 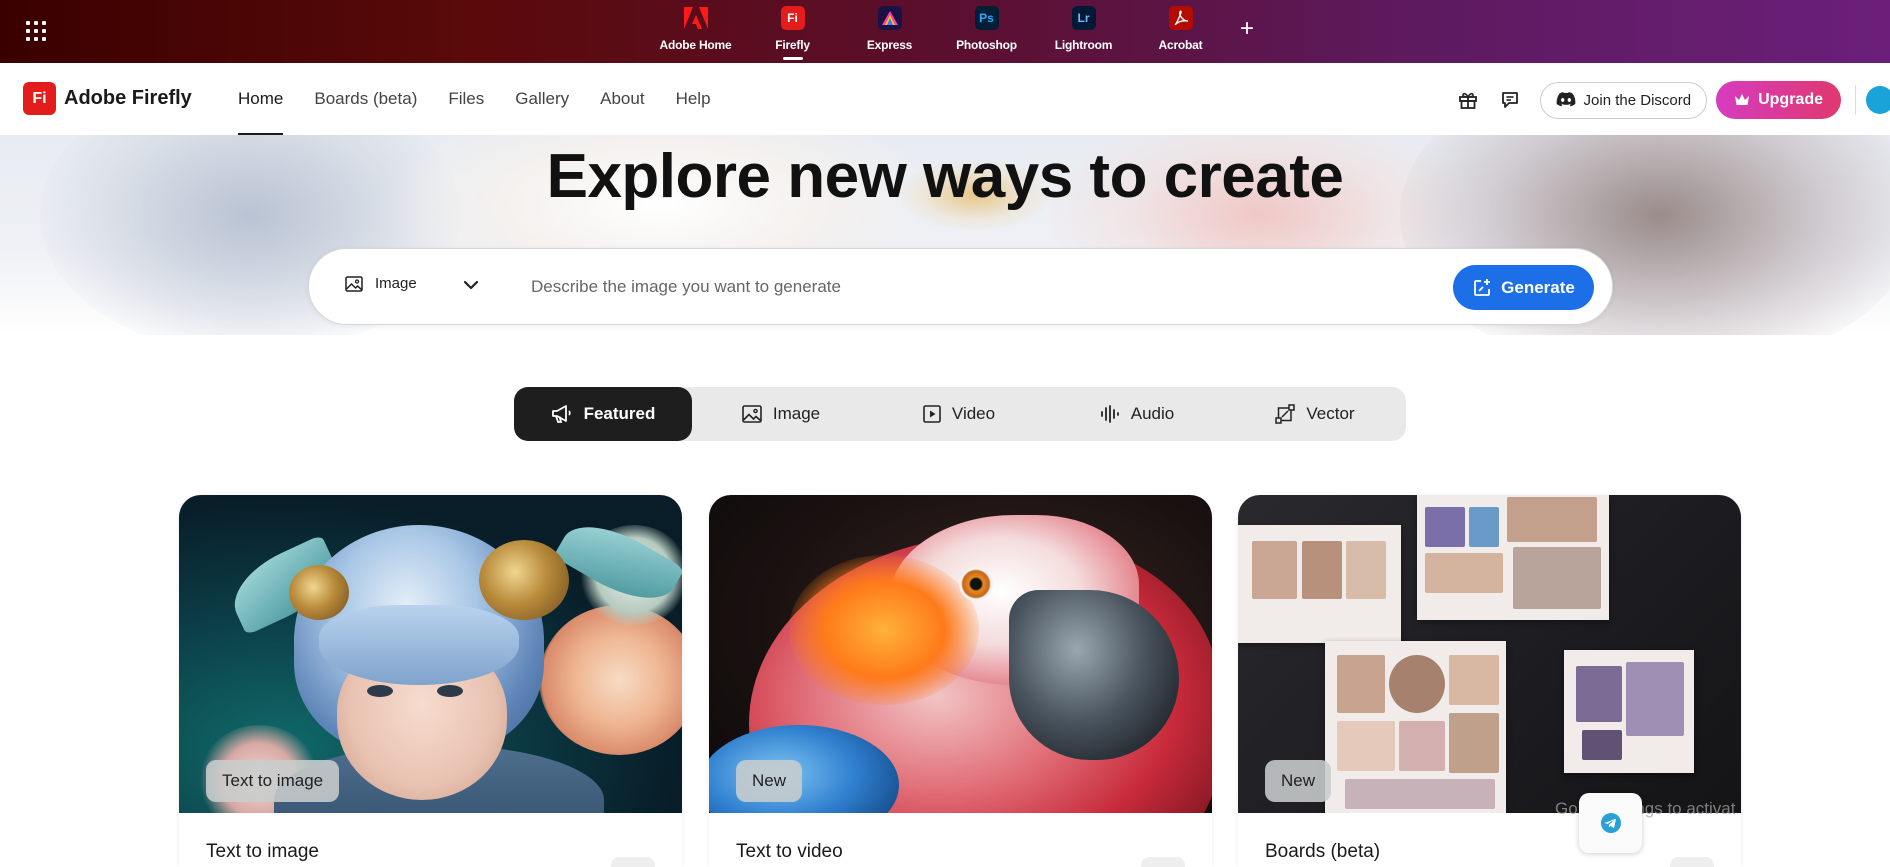 I want to click on nav-item-home: Home, so click(x=261, y=99).